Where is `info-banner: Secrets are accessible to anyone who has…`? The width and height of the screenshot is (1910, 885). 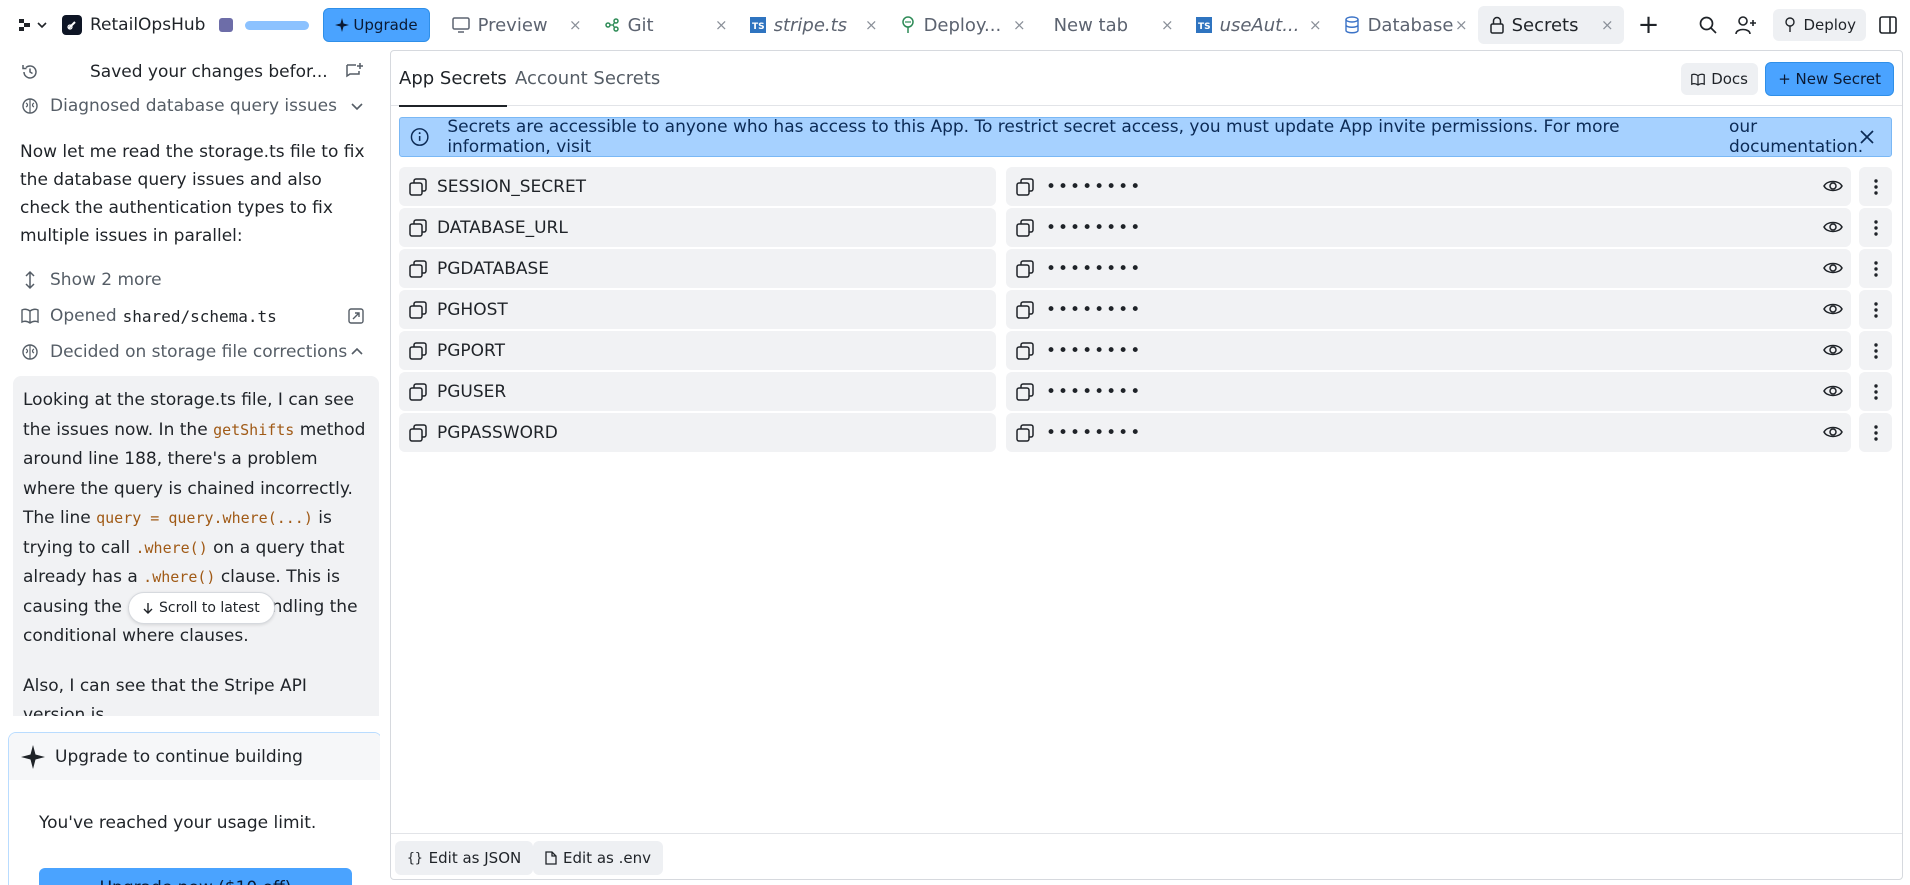 info-banner: Secrets are accessible to anyone who has… is located at coordinates (1145, 137).